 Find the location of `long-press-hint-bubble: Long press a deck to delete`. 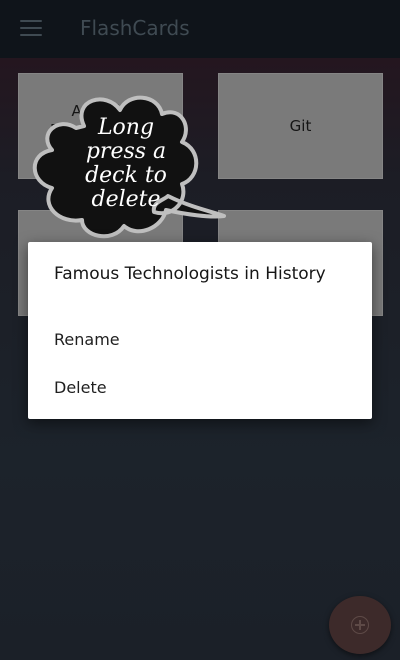

long-press-hint-bubble: Long press a deck to delete is located at coordinates (127, 168).